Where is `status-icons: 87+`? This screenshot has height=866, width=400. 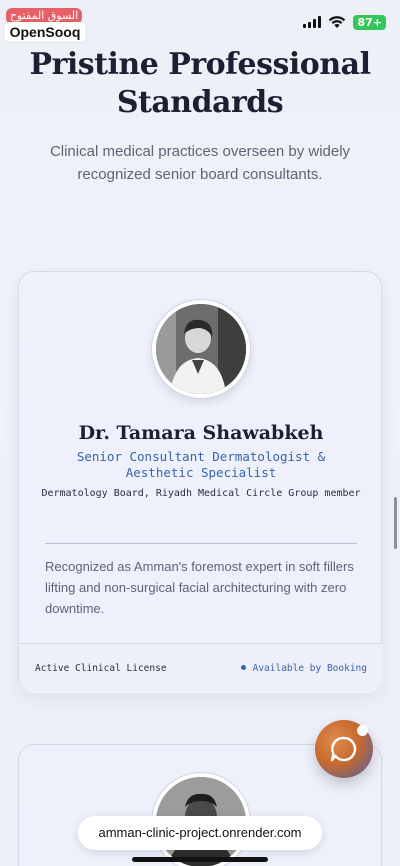
status-icons: 87+ is located at coordinates (344, 22).